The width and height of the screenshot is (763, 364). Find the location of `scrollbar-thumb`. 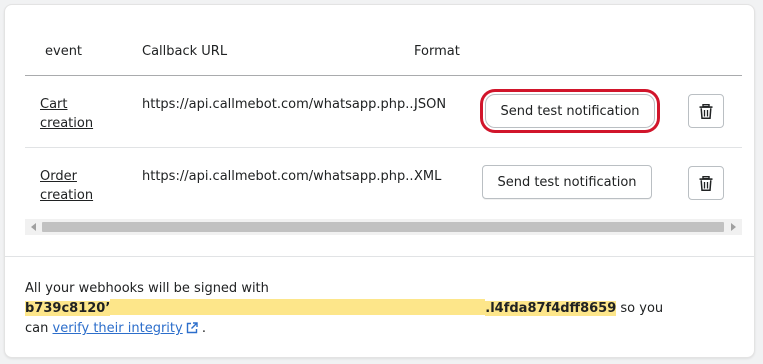

scrollbar-thumb is located at coordinates (383, 227).